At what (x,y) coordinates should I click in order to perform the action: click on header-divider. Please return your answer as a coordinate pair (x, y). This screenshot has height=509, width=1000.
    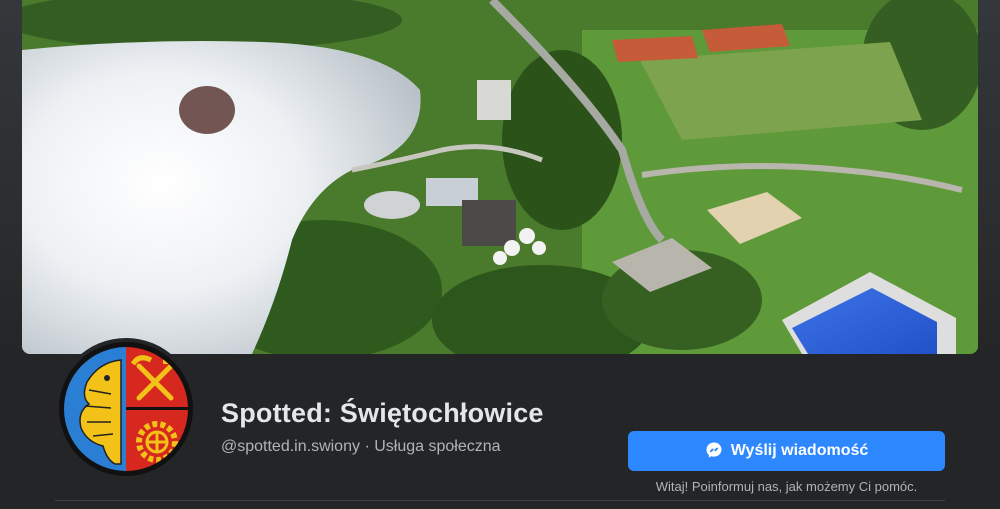
    Looking at the image, I should click on (500, 500).